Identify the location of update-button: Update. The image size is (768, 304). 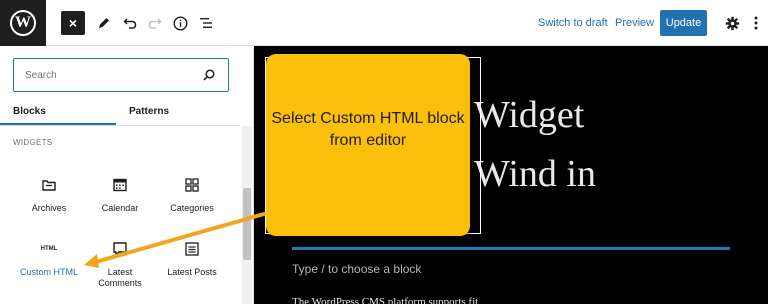
(683, 23).